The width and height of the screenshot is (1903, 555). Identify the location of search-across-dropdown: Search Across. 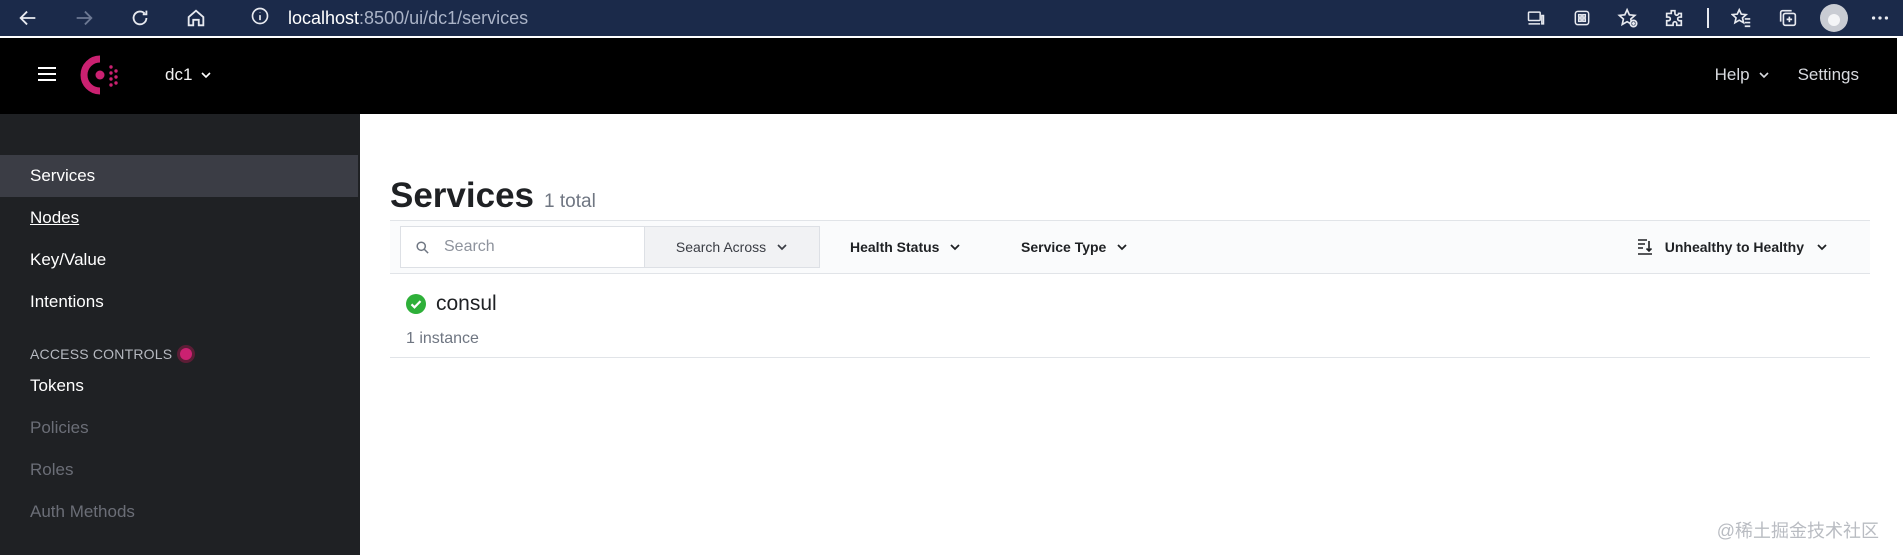
(732, 247).